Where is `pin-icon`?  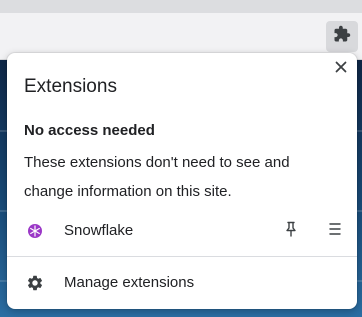 pin-icon is located at coordinates (291, 231).